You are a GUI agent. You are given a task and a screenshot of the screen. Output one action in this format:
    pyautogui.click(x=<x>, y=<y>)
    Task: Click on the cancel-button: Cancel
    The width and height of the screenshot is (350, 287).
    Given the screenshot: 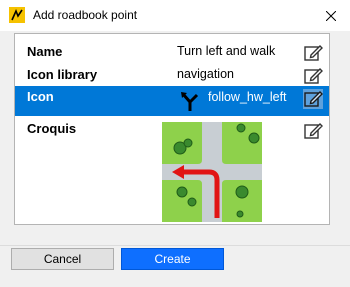 What is the action you would take?
    pyautogui.click(x=62, y=259)
    